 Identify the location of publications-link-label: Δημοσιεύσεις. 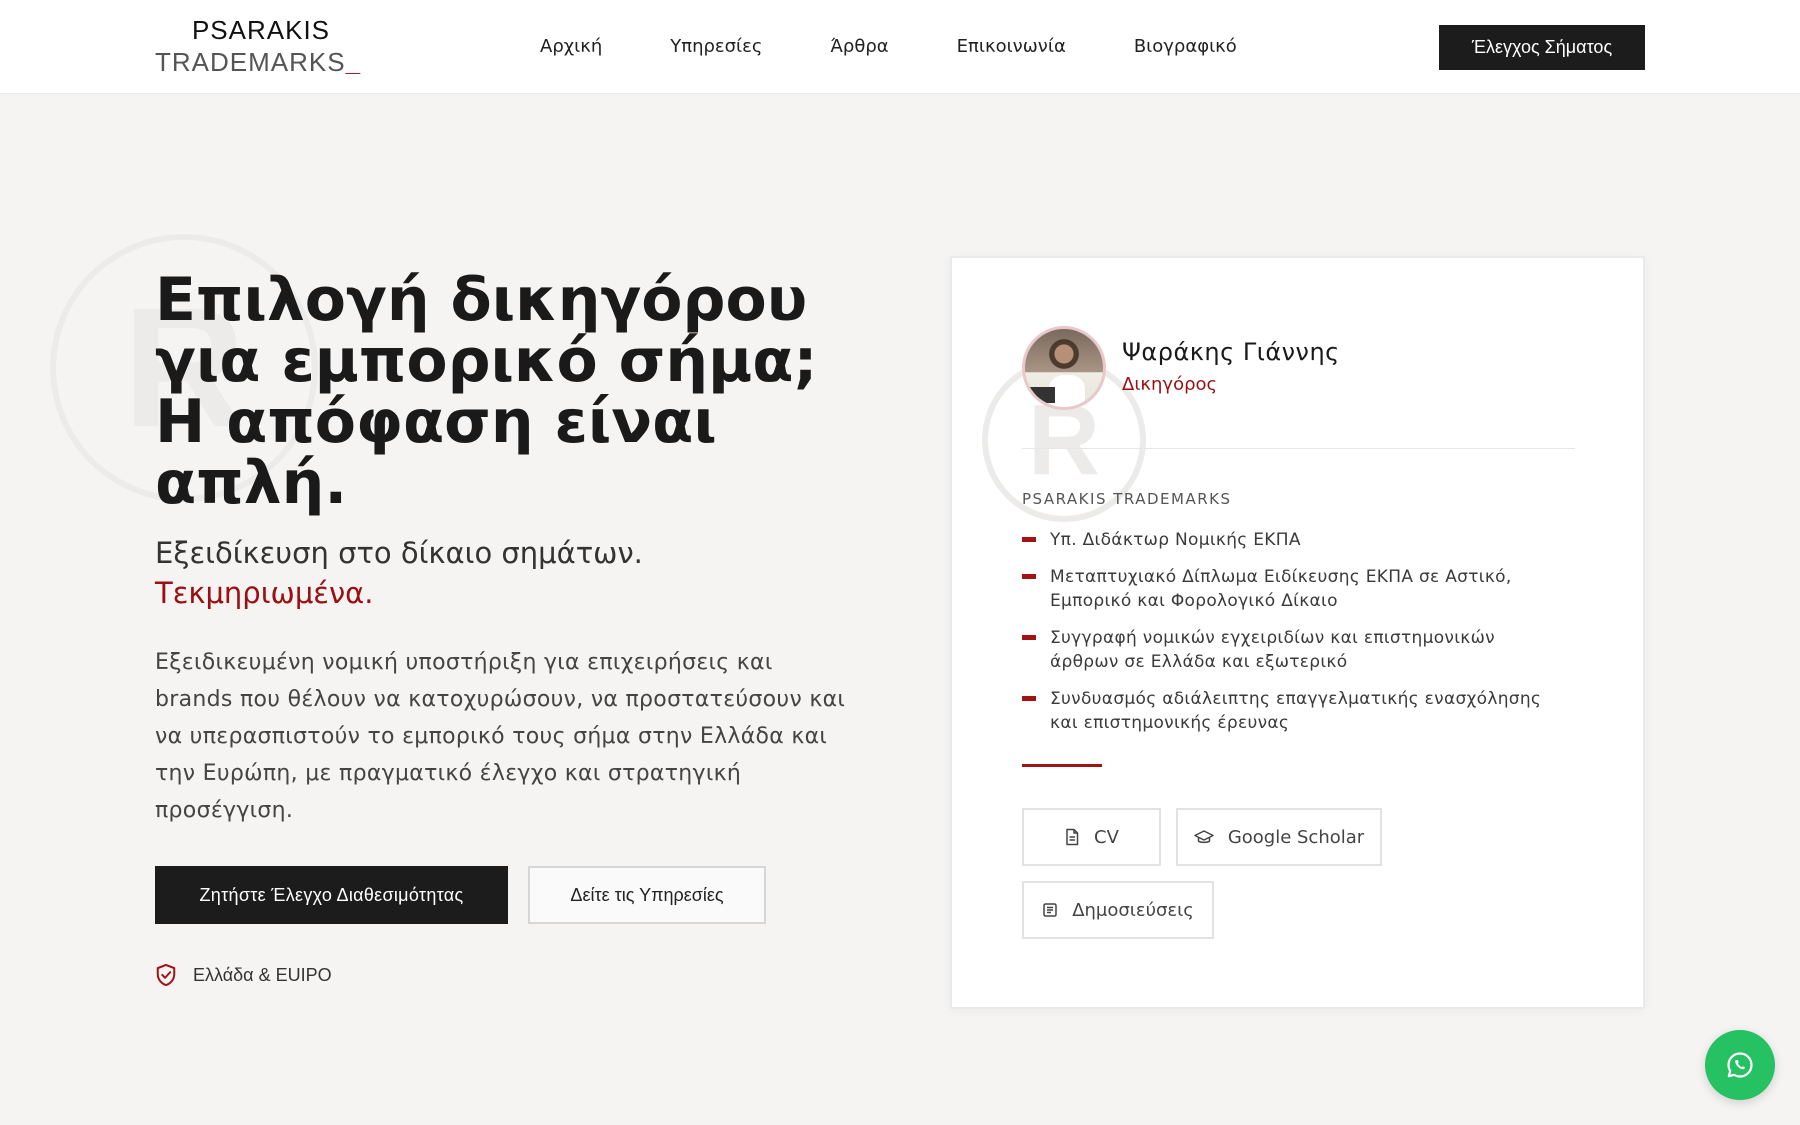
(1133, 910).